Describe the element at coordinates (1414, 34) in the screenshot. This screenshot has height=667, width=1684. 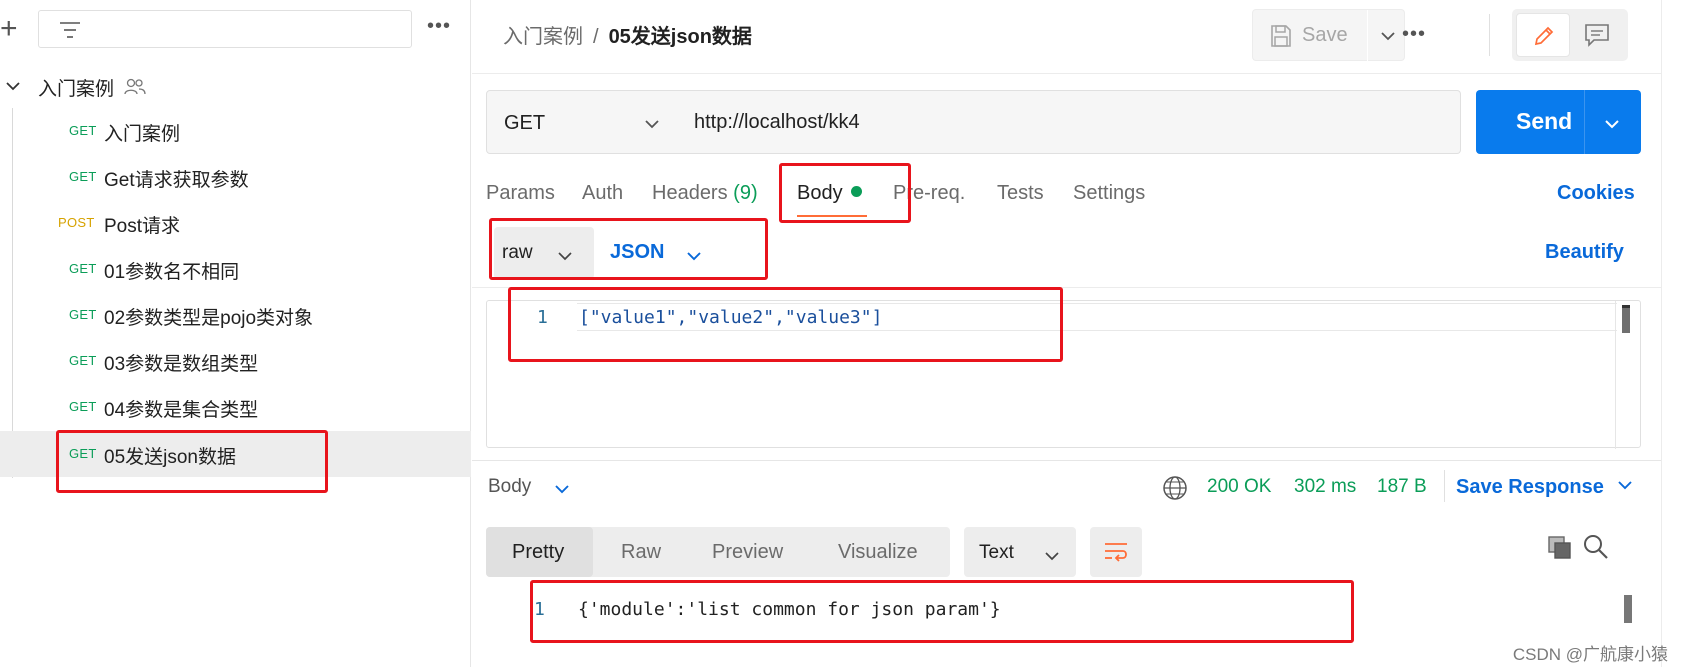
I see `more-options-icon: •••` at that location.